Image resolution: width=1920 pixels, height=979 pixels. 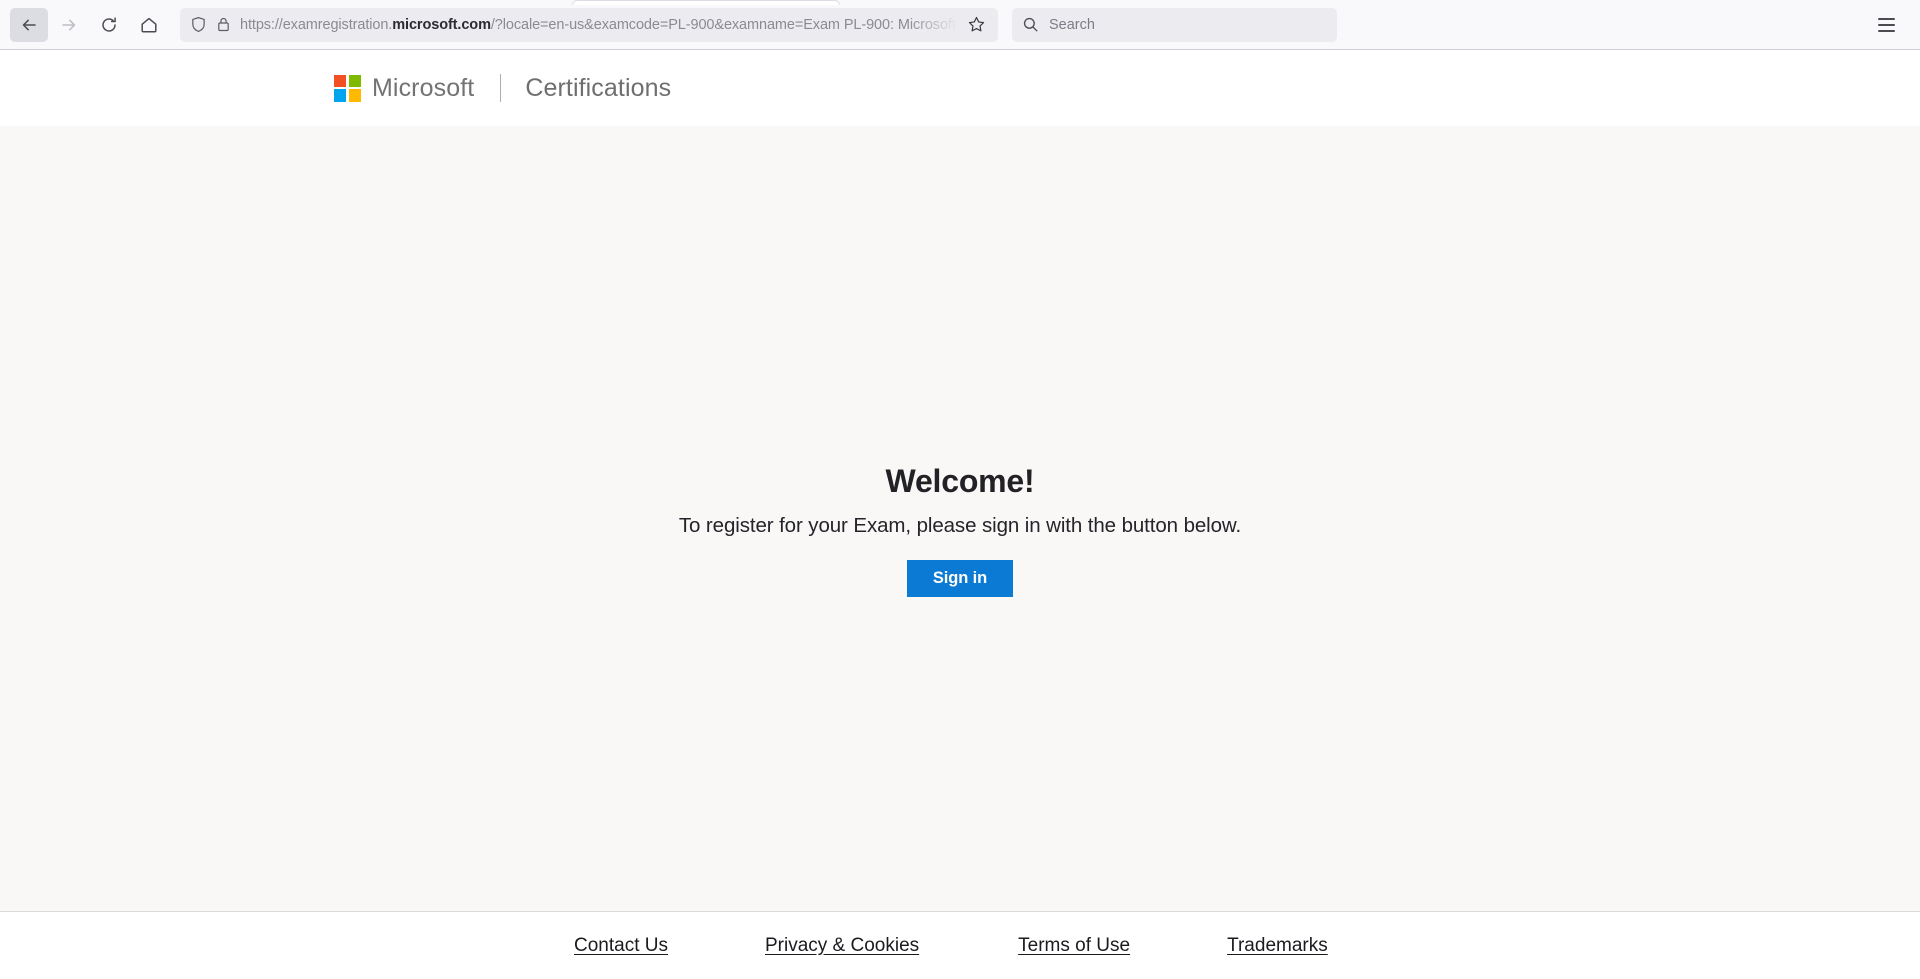 What do you see at coordinates (960, 578) in the screenshot?
I see `sign-in-button: Sign in` at bounding box center [960, 578].